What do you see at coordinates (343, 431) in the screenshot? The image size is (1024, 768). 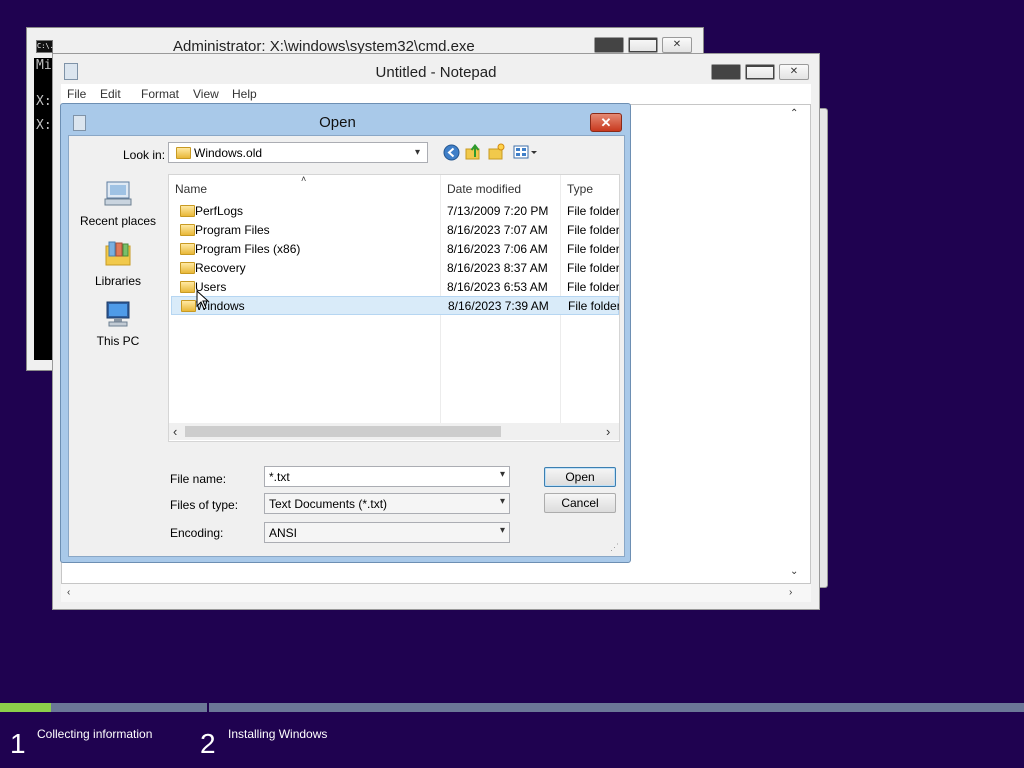 I see `scrollbar-thumb` at bounding box center [343, 431].